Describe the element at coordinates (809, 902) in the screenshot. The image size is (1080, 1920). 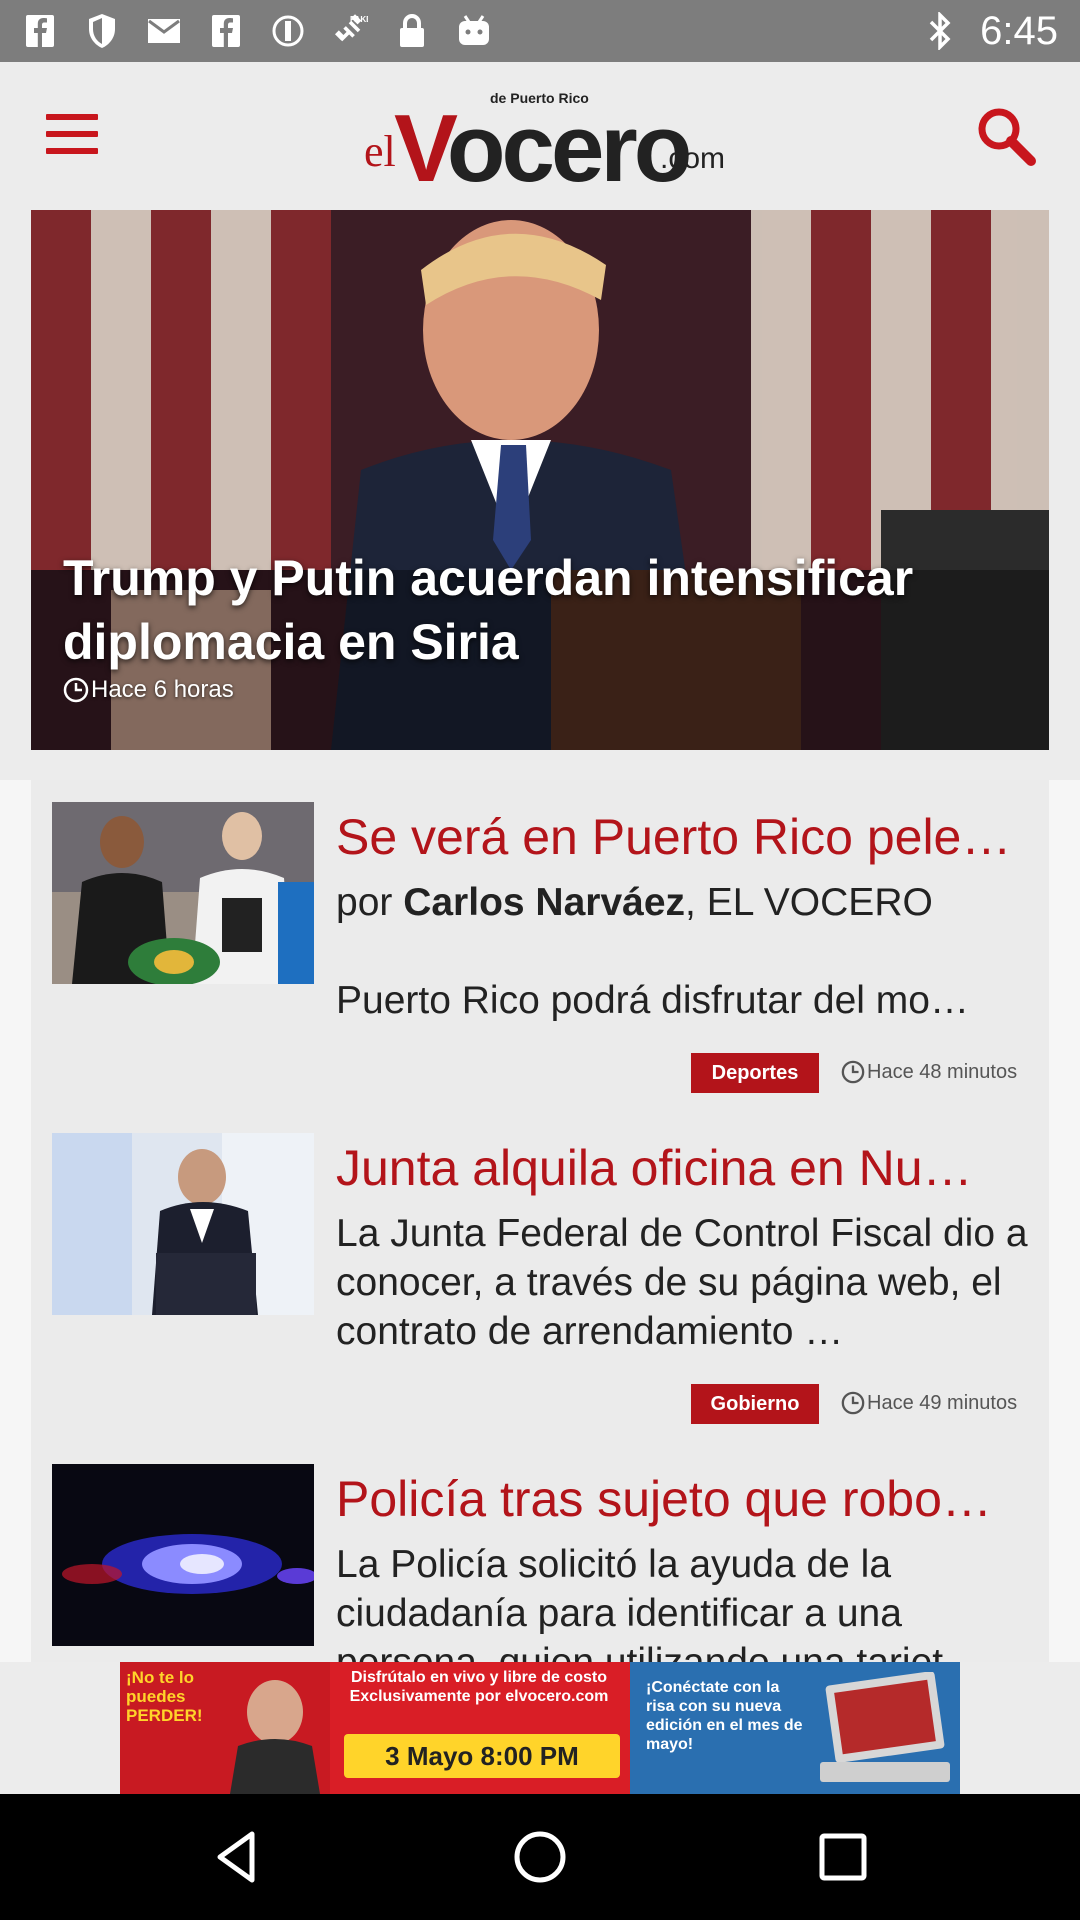
I see `byline-suffix: , EL VOCERO` at that location.